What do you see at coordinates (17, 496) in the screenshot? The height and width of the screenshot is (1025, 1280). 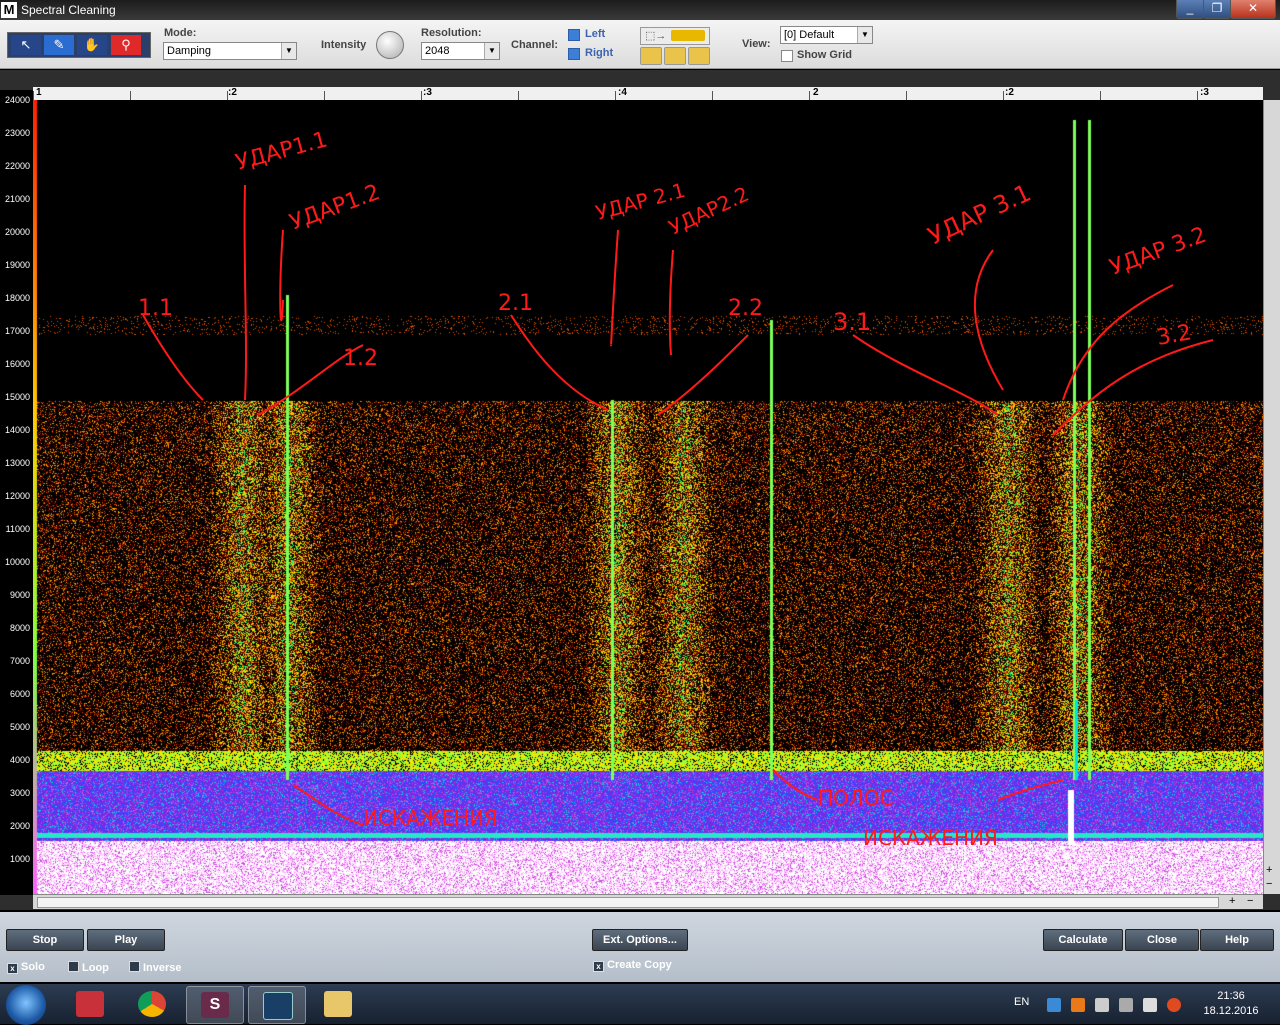 I see `frequency-tick: 12000` at bounding box center [17, 496].